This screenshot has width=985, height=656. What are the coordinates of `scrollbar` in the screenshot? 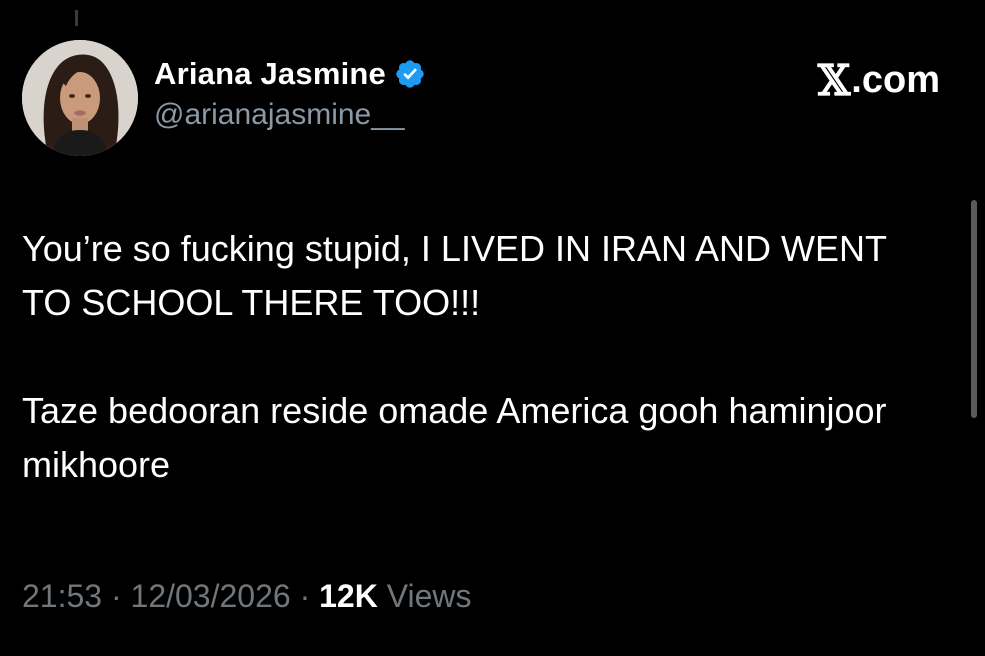 It's located at (974, 309).